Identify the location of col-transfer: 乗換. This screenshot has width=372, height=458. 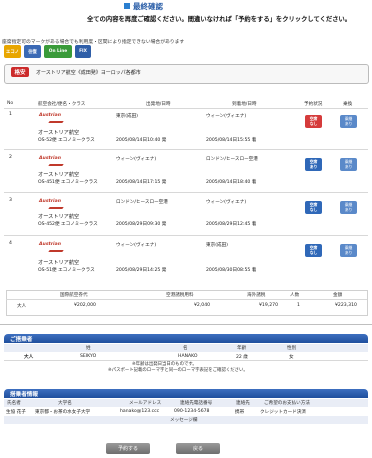
(348, 104).